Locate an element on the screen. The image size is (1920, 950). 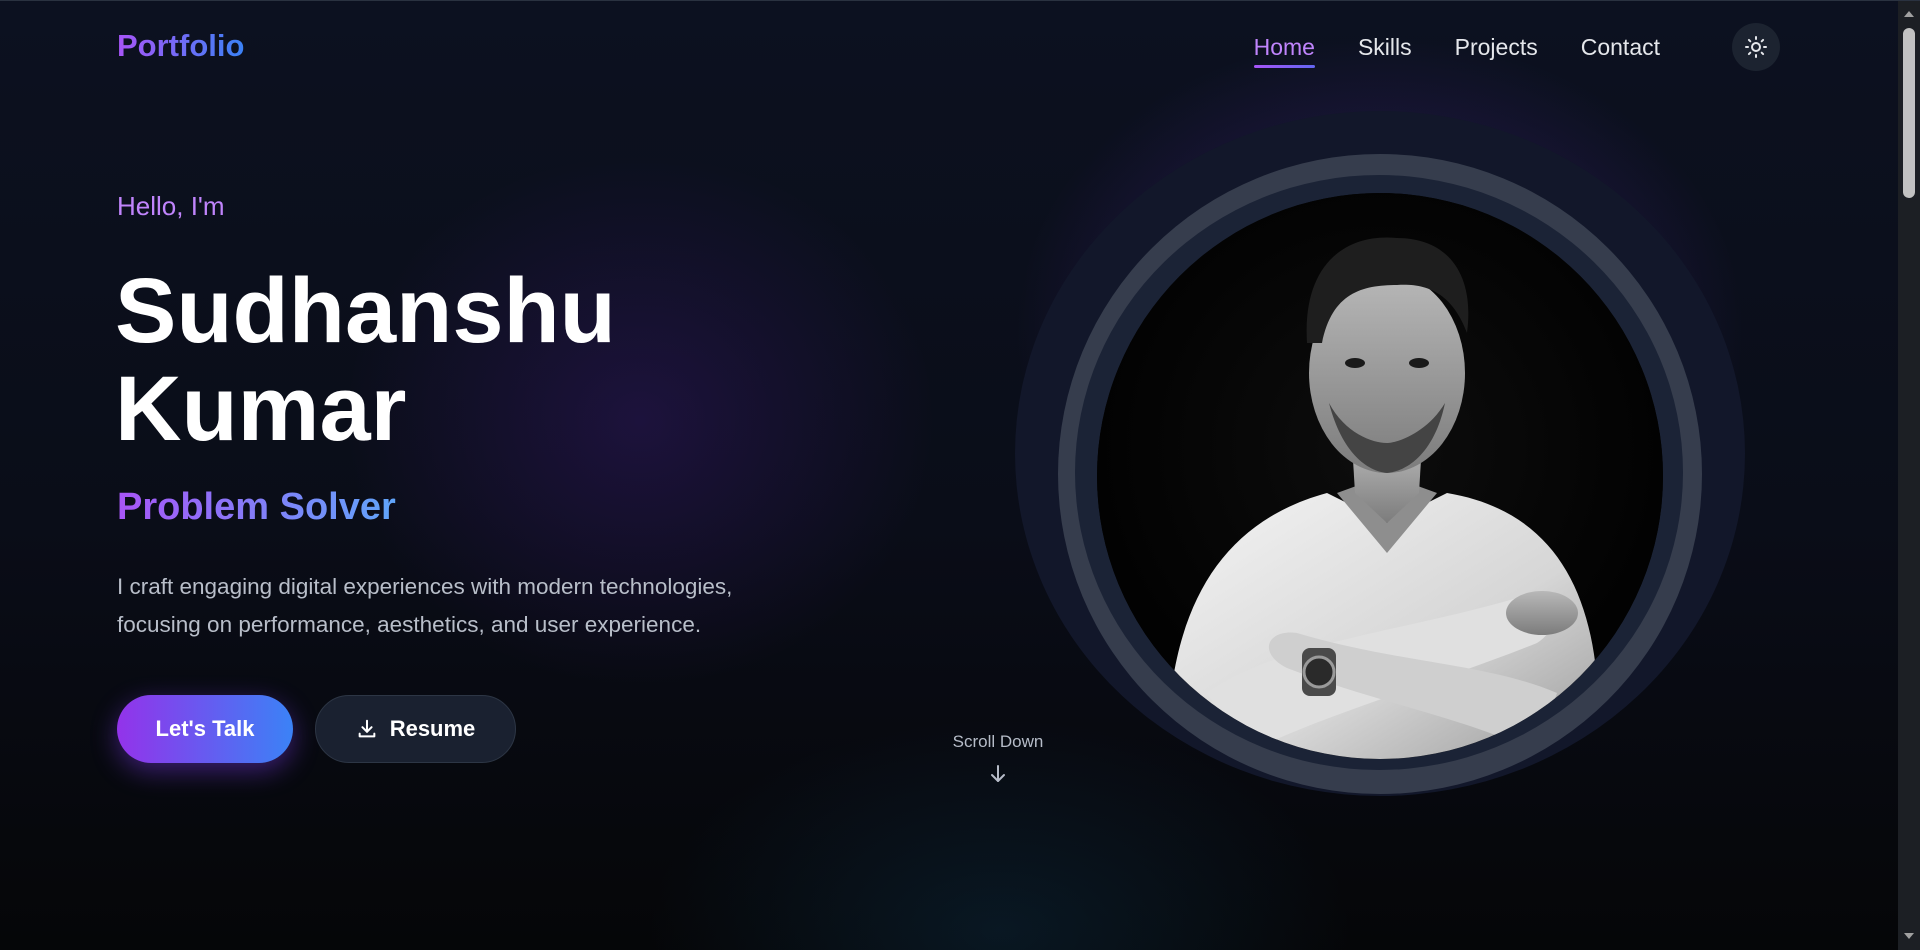
scroll-down-indicator: Scroll Down is located at coordinates (998, 759).